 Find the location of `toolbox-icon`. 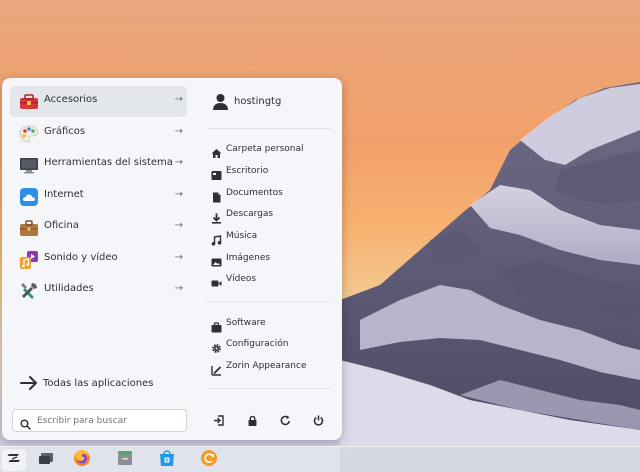

toolbox-icon is located at coordinates (29, 102).